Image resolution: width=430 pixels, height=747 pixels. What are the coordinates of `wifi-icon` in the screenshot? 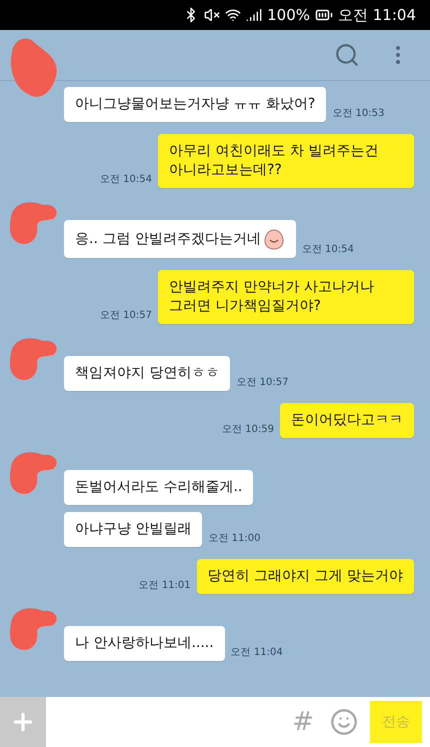 It's located at (233, 15).